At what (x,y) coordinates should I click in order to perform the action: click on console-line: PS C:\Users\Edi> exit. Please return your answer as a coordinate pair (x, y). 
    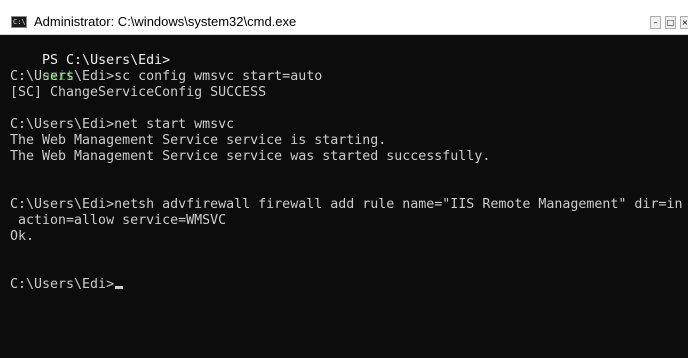
    Looking at the image, I should click on (90, 60).